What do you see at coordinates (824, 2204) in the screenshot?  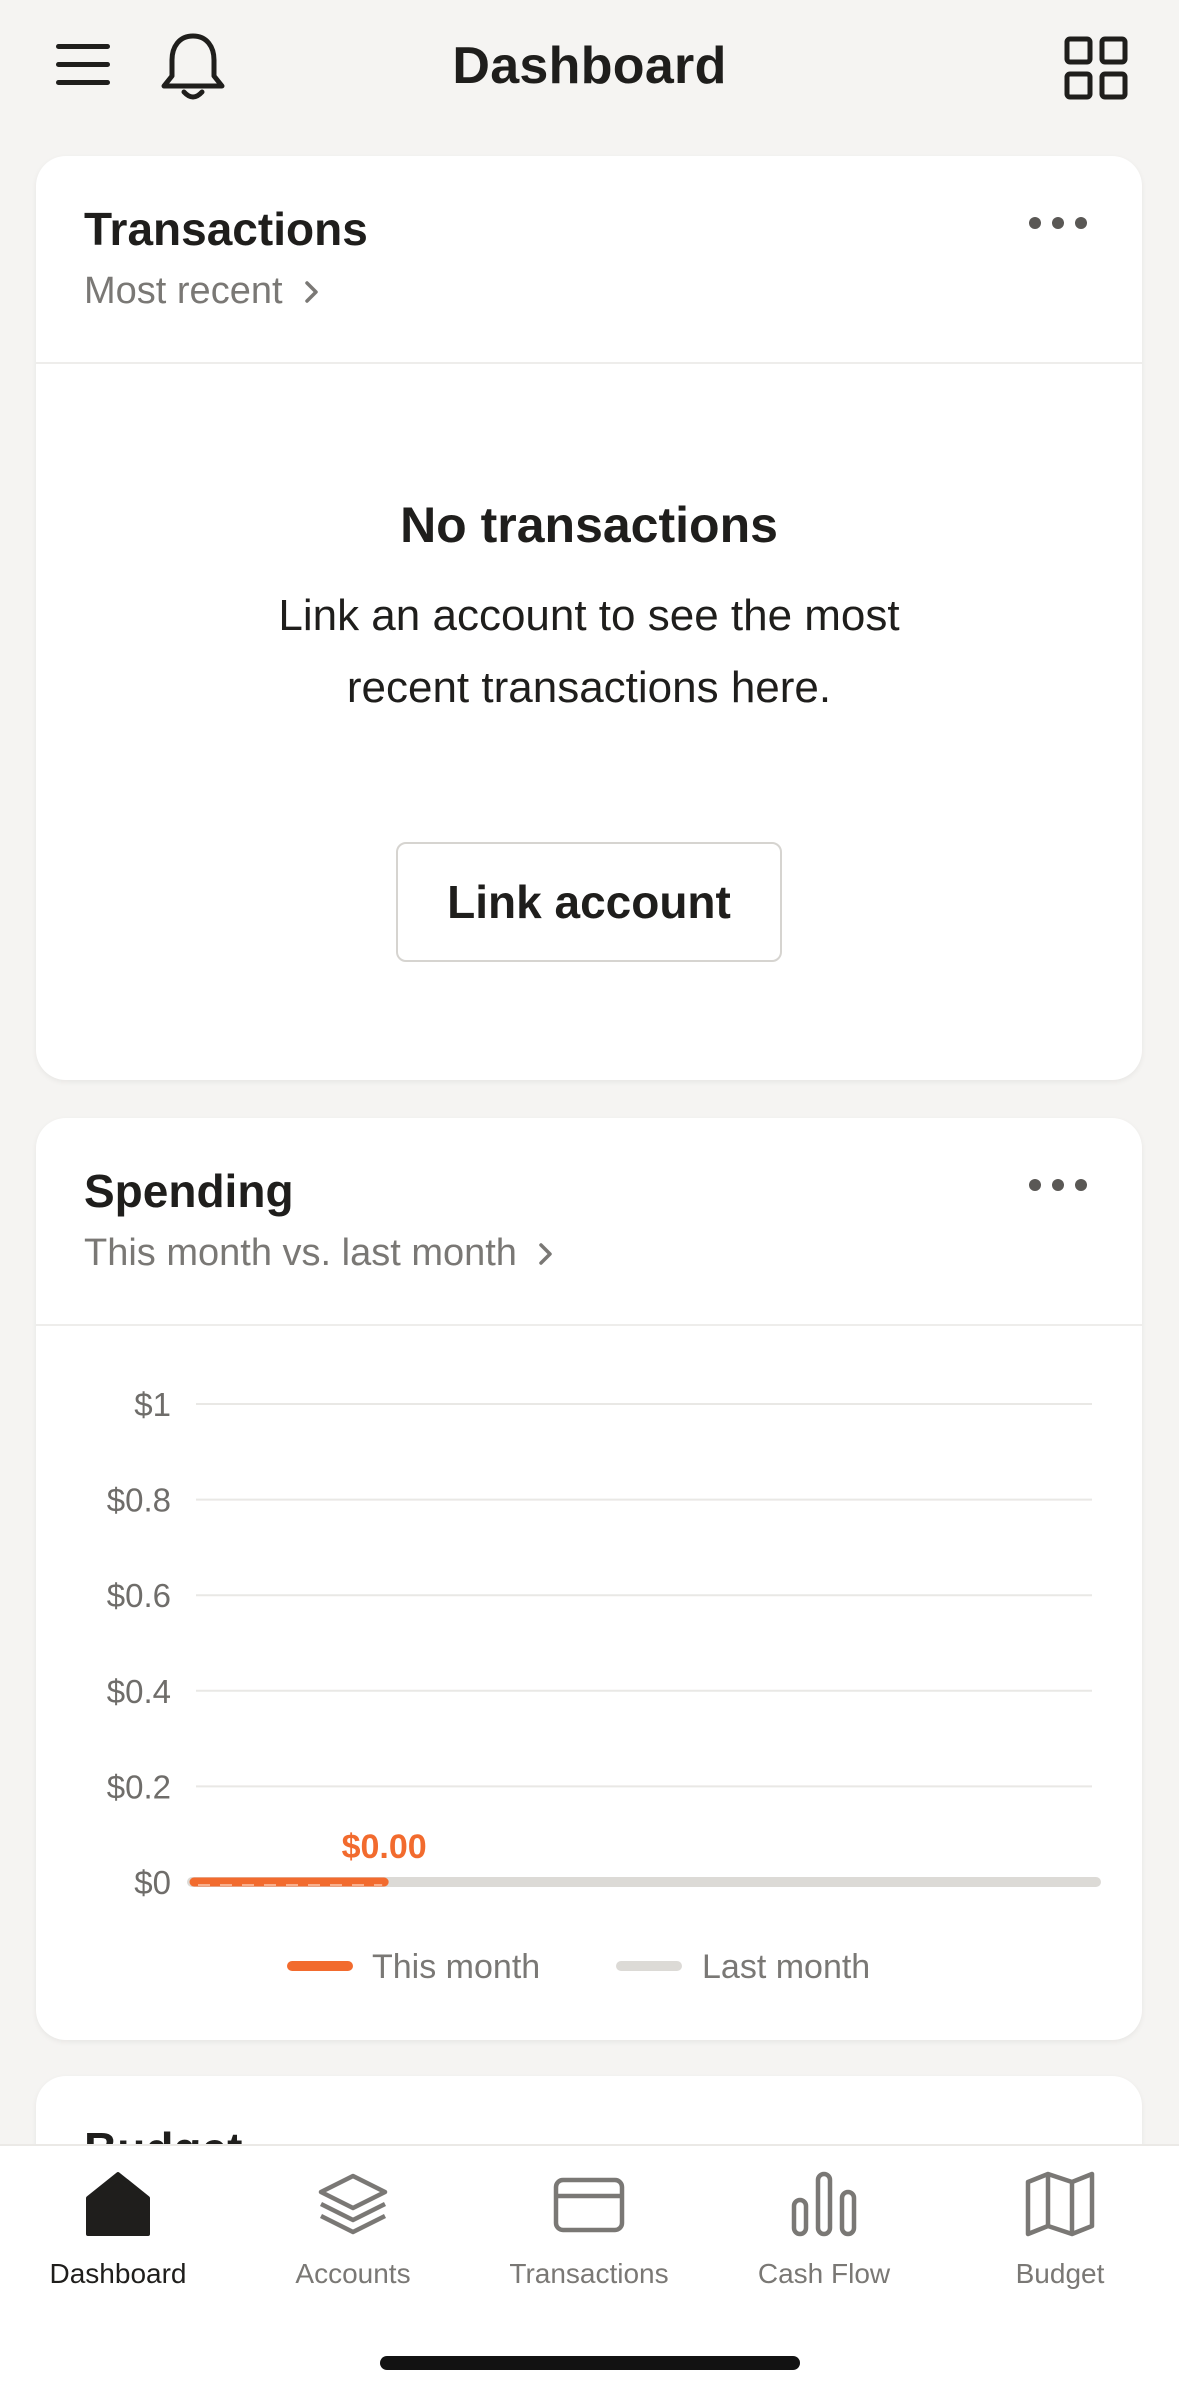 I see `bar-chart-icon` at bounding box center [824, 2204].